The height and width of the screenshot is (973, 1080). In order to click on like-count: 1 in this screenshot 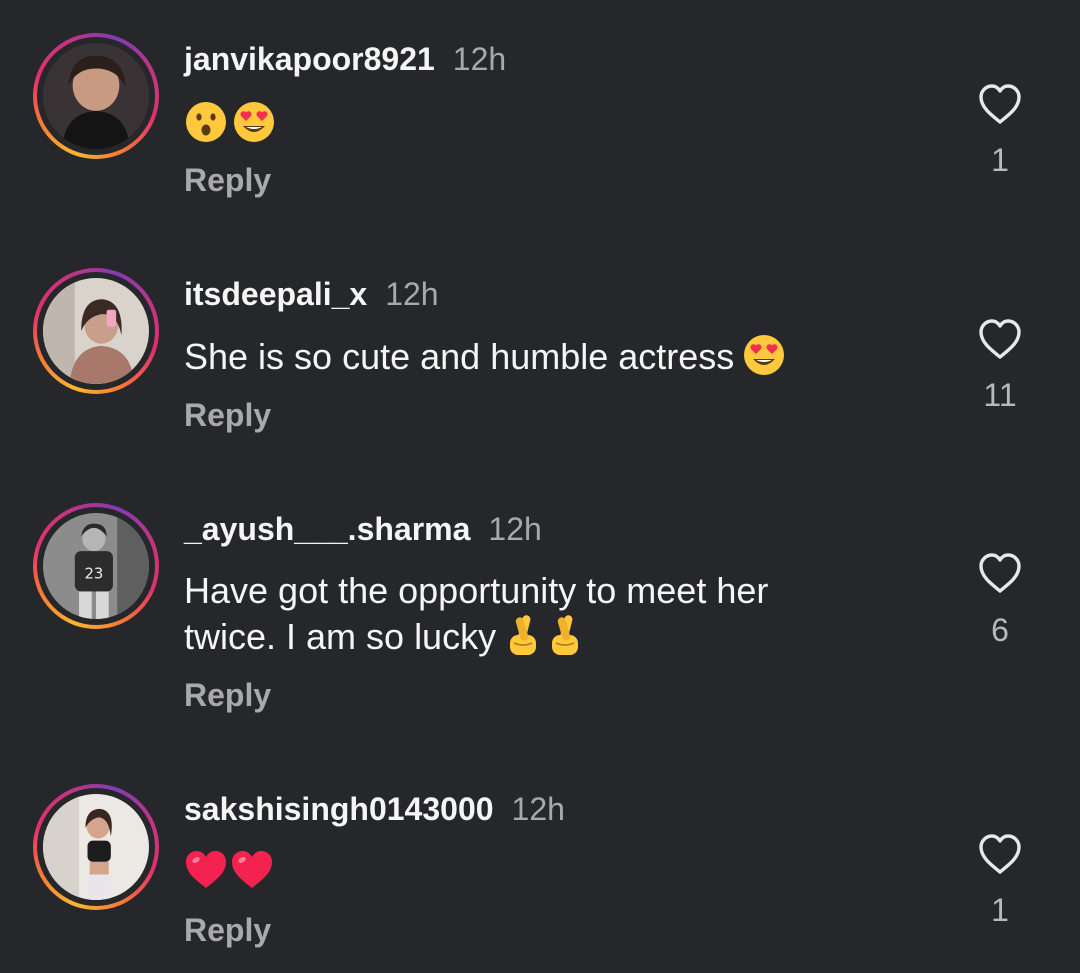, I will do `click(1000, 910)`.